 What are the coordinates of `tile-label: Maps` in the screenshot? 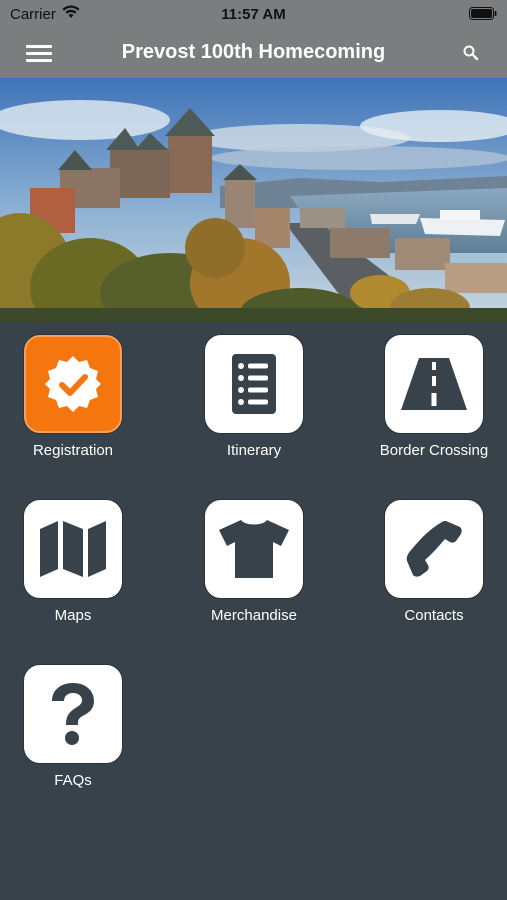 It's located at (73, 615).